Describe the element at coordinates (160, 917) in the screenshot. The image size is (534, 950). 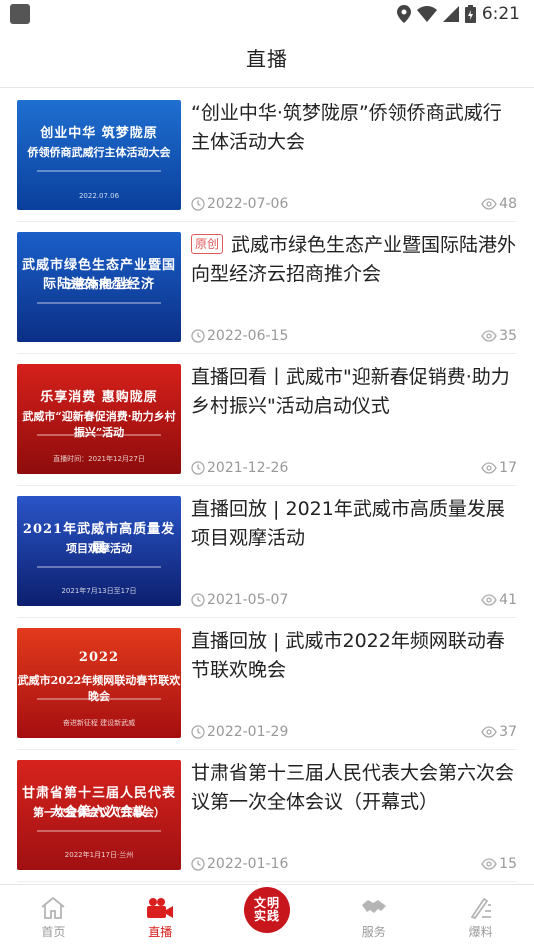
I see `tab-live: 直播` at that location.